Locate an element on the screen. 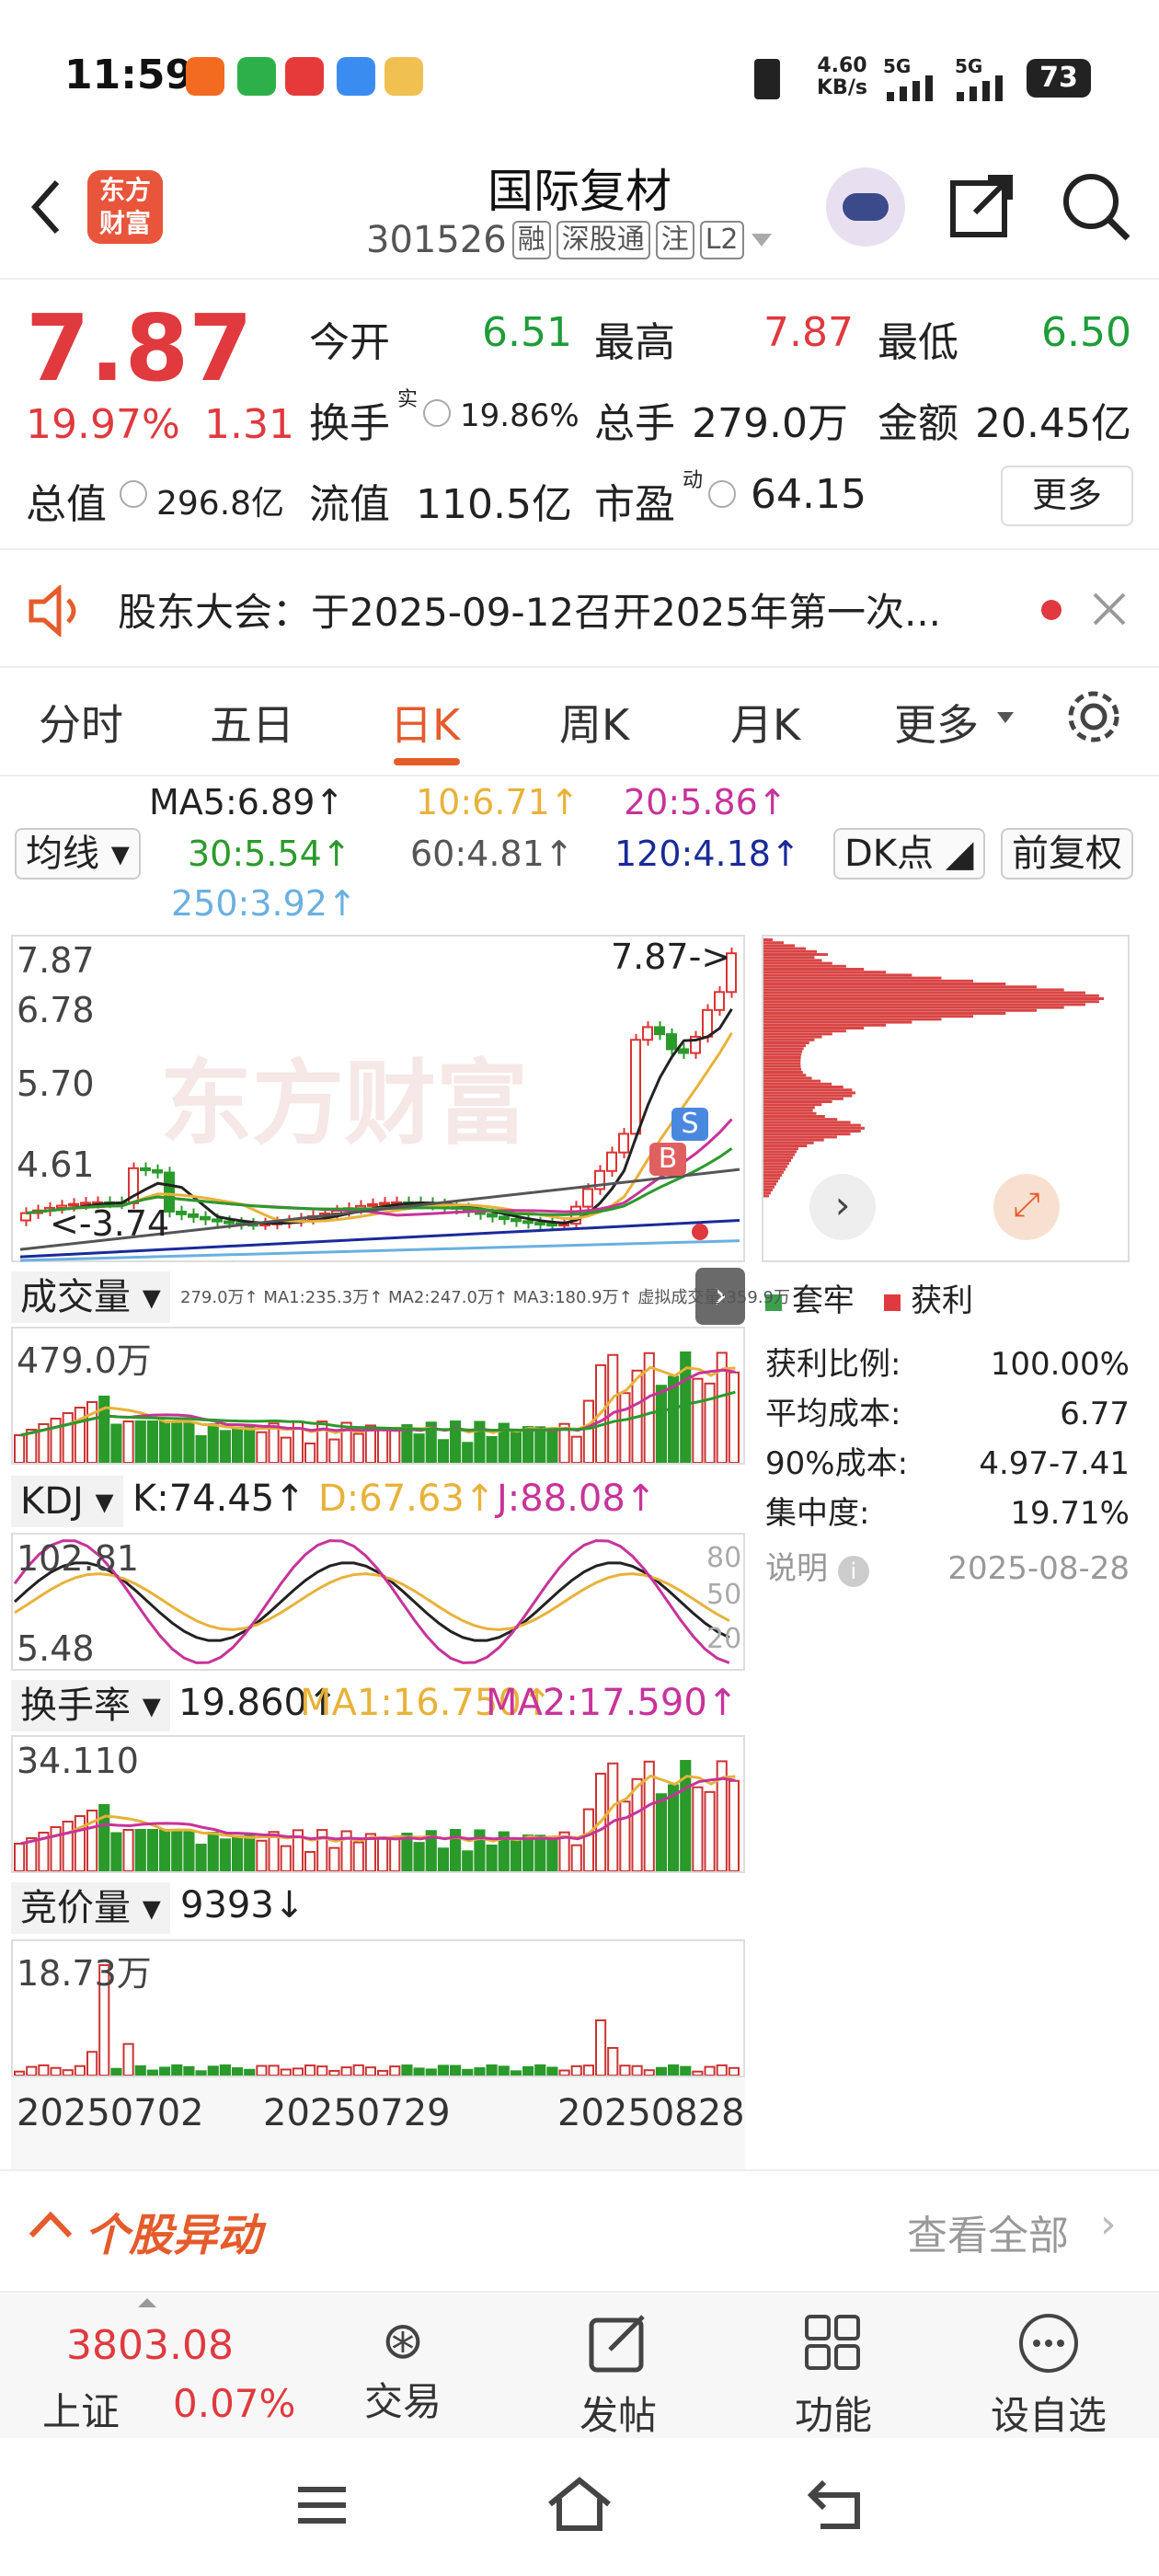 The image size is (1159, 2576). tag-registered: 注 is located at coordinates (674, 240).